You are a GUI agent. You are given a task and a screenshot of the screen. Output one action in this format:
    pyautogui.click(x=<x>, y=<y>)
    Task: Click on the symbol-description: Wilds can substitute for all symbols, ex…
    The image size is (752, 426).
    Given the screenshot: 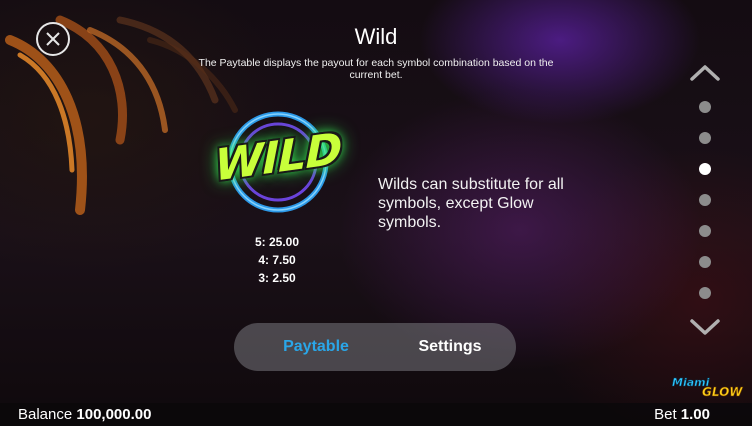 What is the action you would take?
    pyautogui.click(x=471, y=203)
    